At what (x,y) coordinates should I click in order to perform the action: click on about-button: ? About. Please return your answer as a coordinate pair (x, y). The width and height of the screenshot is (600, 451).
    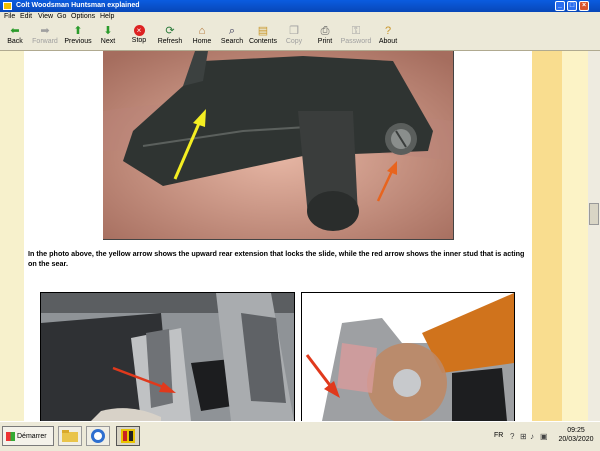
    Looking at the image, I should click on (388, 35).